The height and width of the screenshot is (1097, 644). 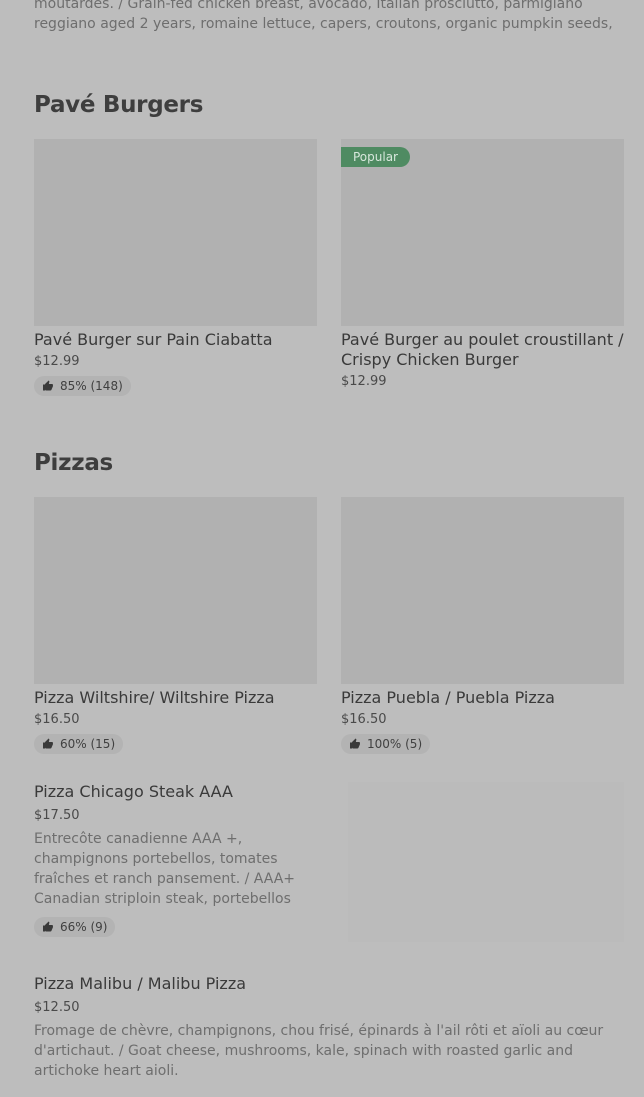 What do you see at coordinates (482, 232) in the screenshot?
I see `item-image: Popular` at bounding box center [482, 232].